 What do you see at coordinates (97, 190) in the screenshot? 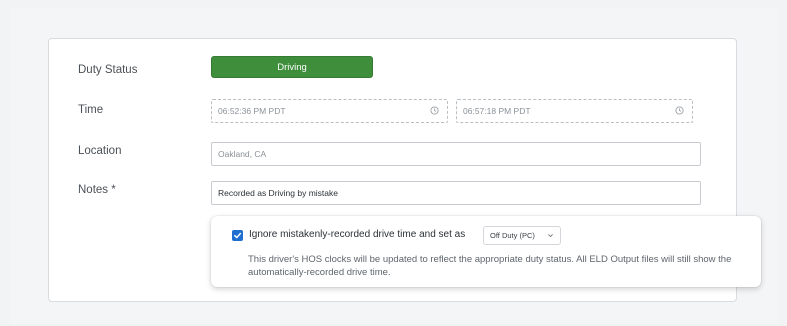
I see `notes-label: Notes *` at bounding box center [97, 190].